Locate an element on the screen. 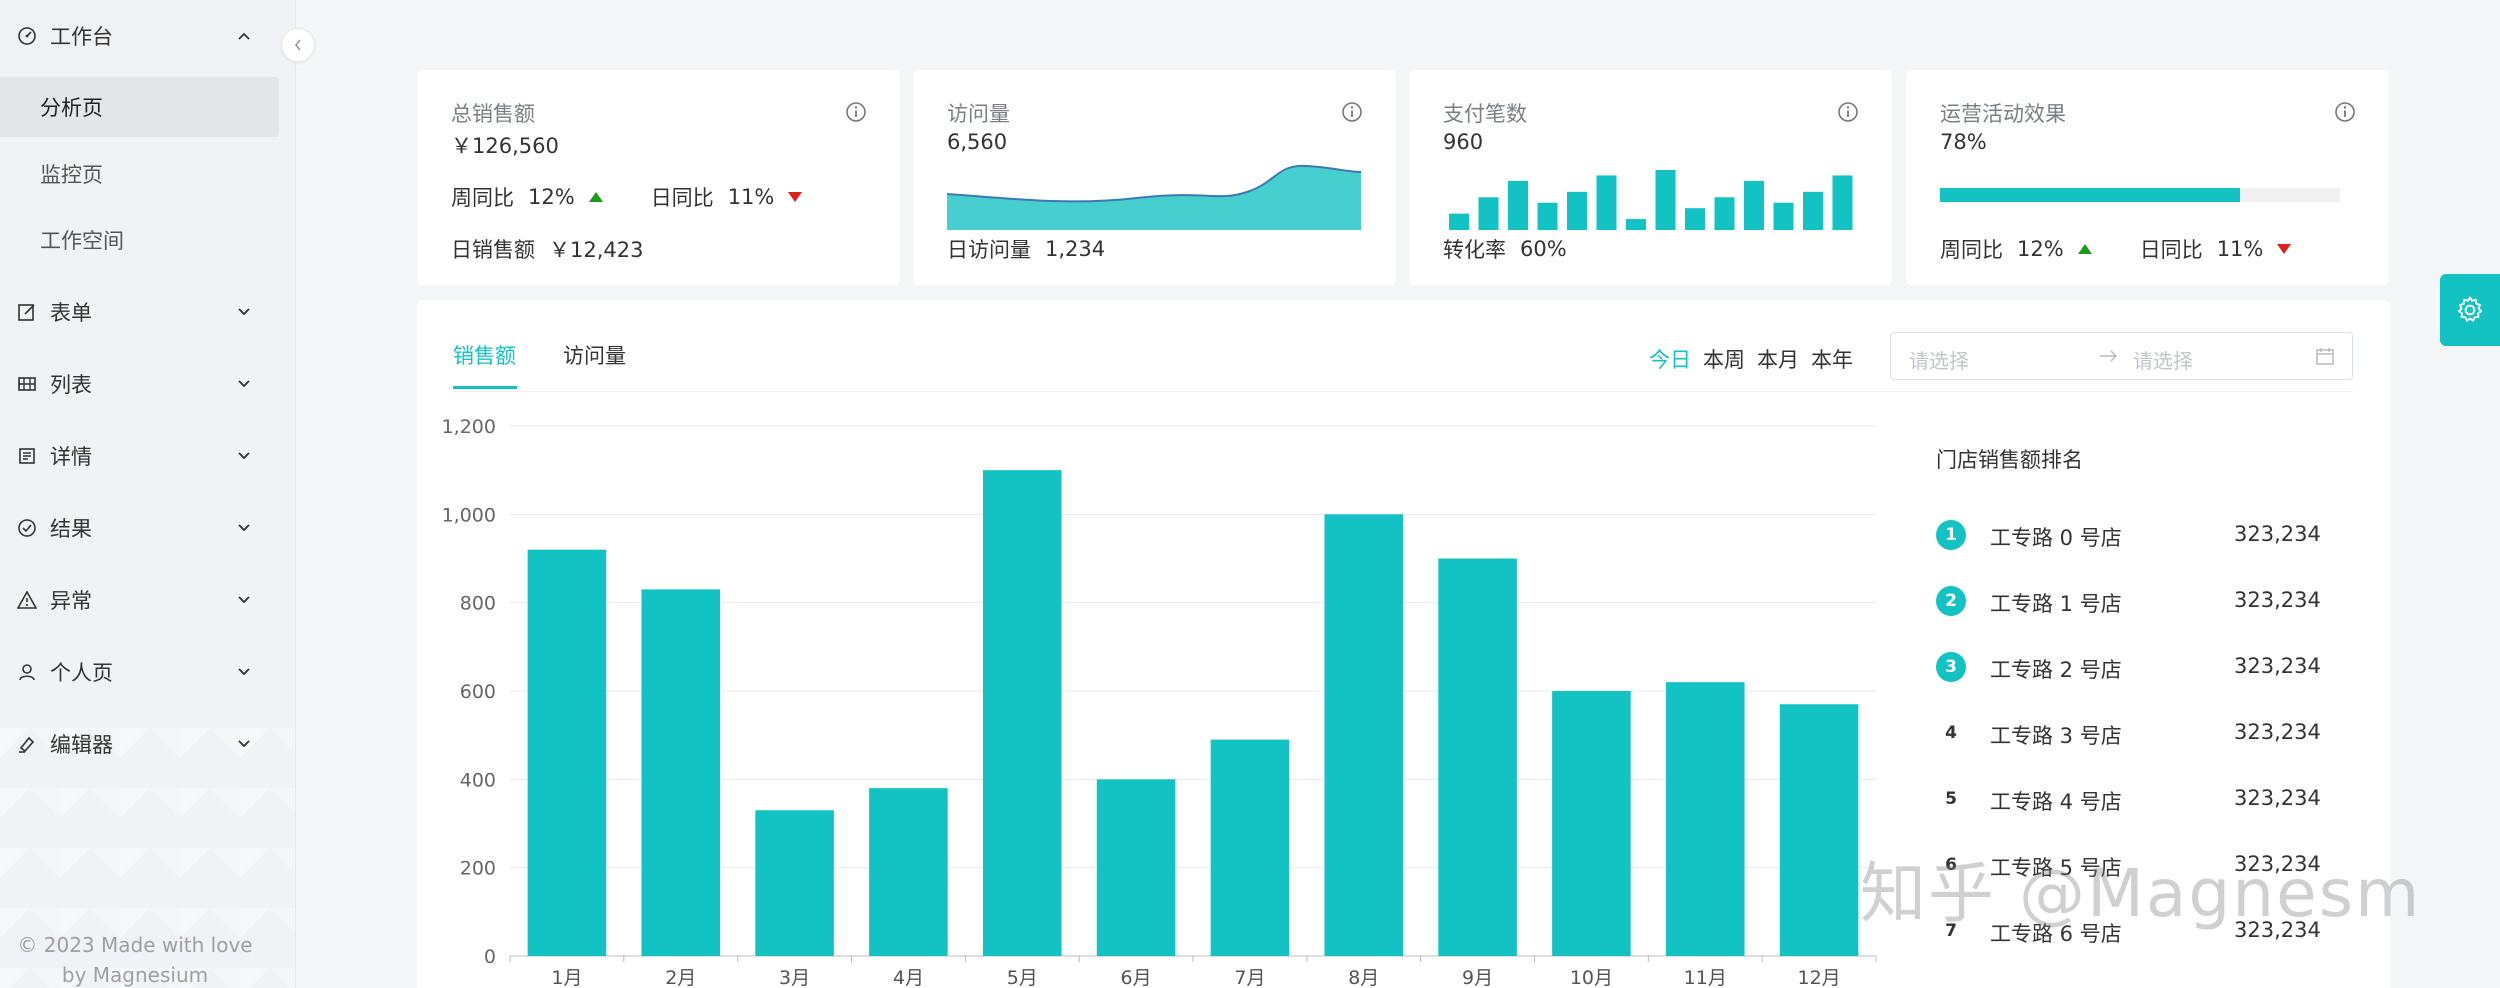 Image resolution: width=2500 pixels, height=988 pixels. menu-group-account: 个人页 is located at coordinates (147, 672).